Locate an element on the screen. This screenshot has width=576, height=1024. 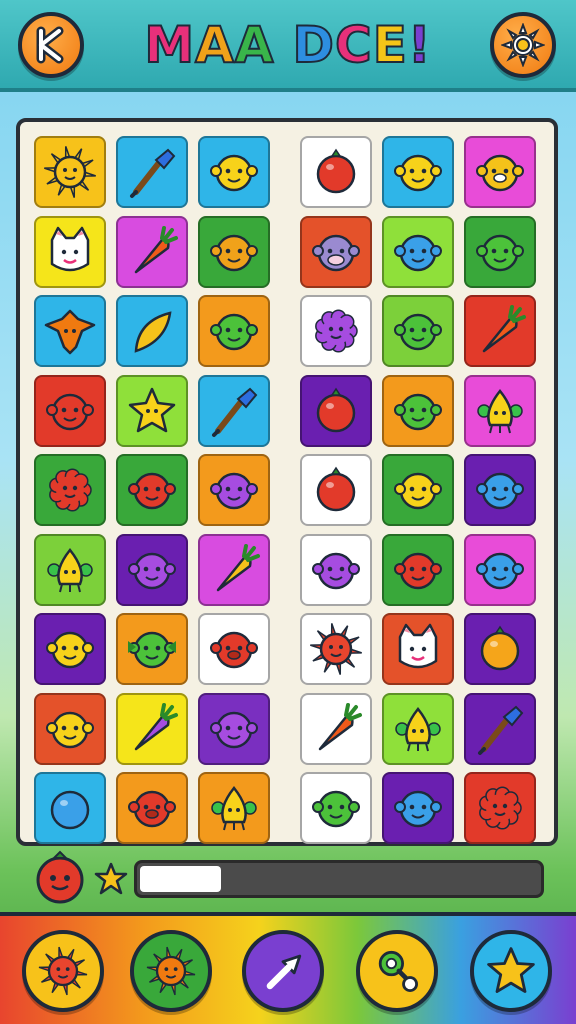
brush-icon is located at coordinates (235, 412).